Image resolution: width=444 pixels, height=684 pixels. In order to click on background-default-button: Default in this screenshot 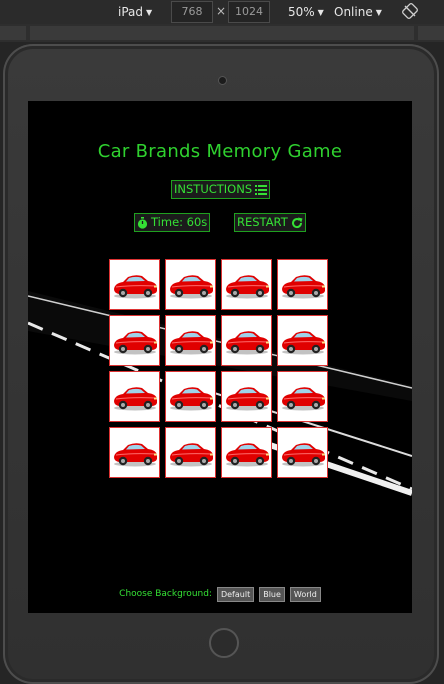, I will do `click(235, 594)`.